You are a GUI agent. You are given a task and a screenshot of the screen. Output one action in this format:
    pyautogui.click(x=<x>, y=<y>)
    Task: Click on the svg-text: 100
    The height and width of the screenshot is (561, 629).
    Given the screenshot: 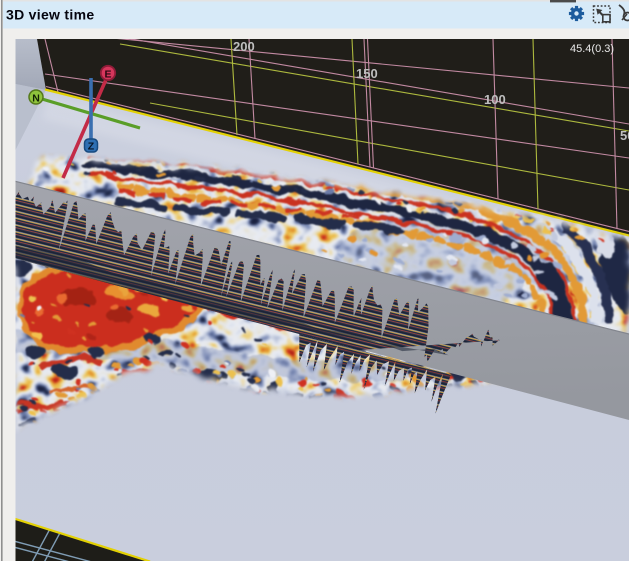 What is the action you would take?
    pyautogui.click(x=495, y=99)
    